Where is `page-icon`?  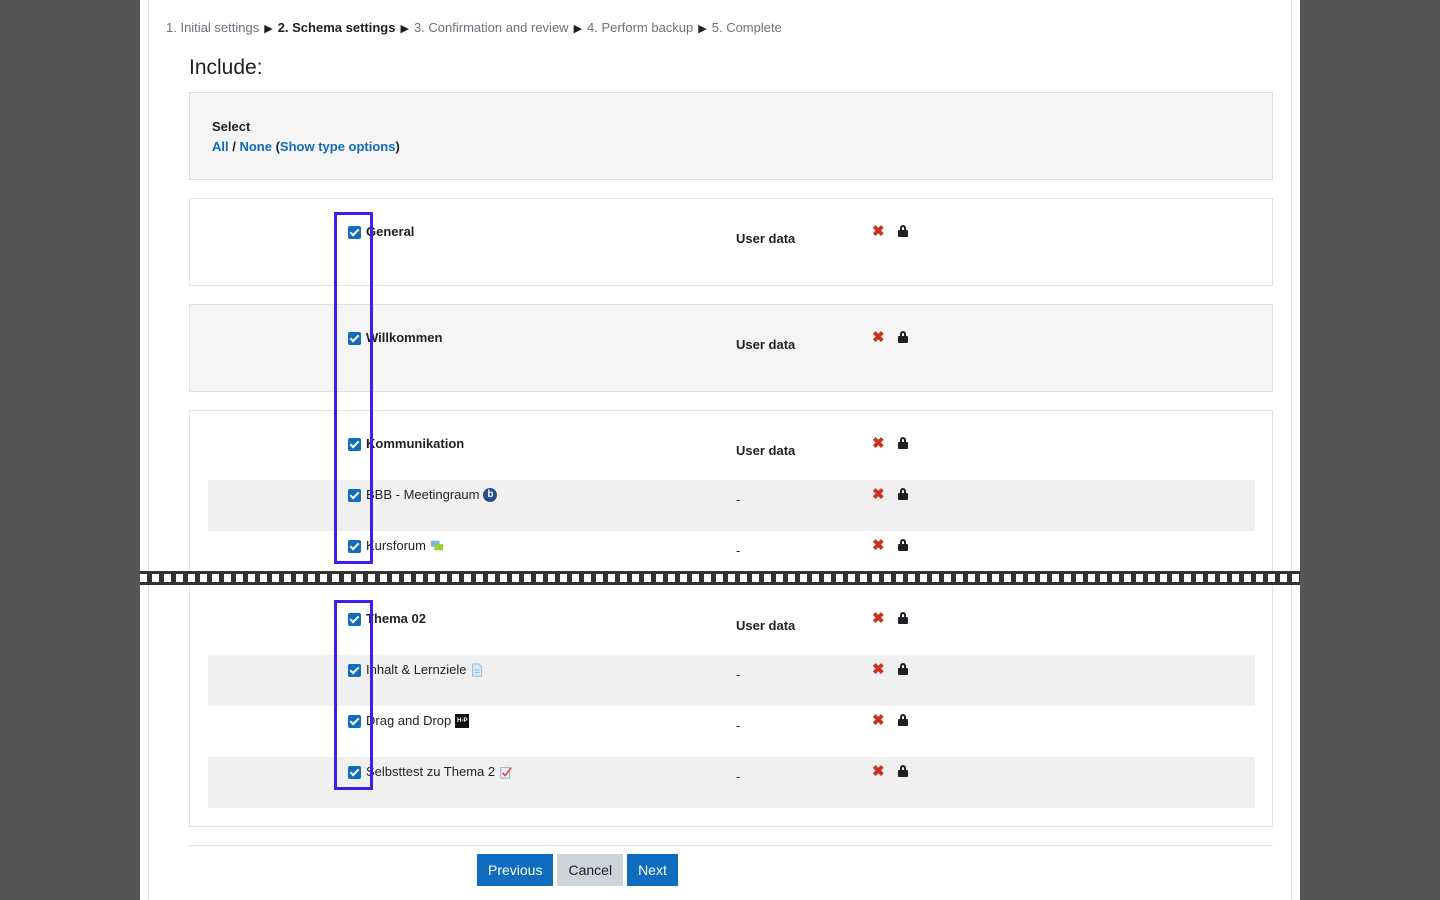
page-icon is located at coordinates (477, 669).